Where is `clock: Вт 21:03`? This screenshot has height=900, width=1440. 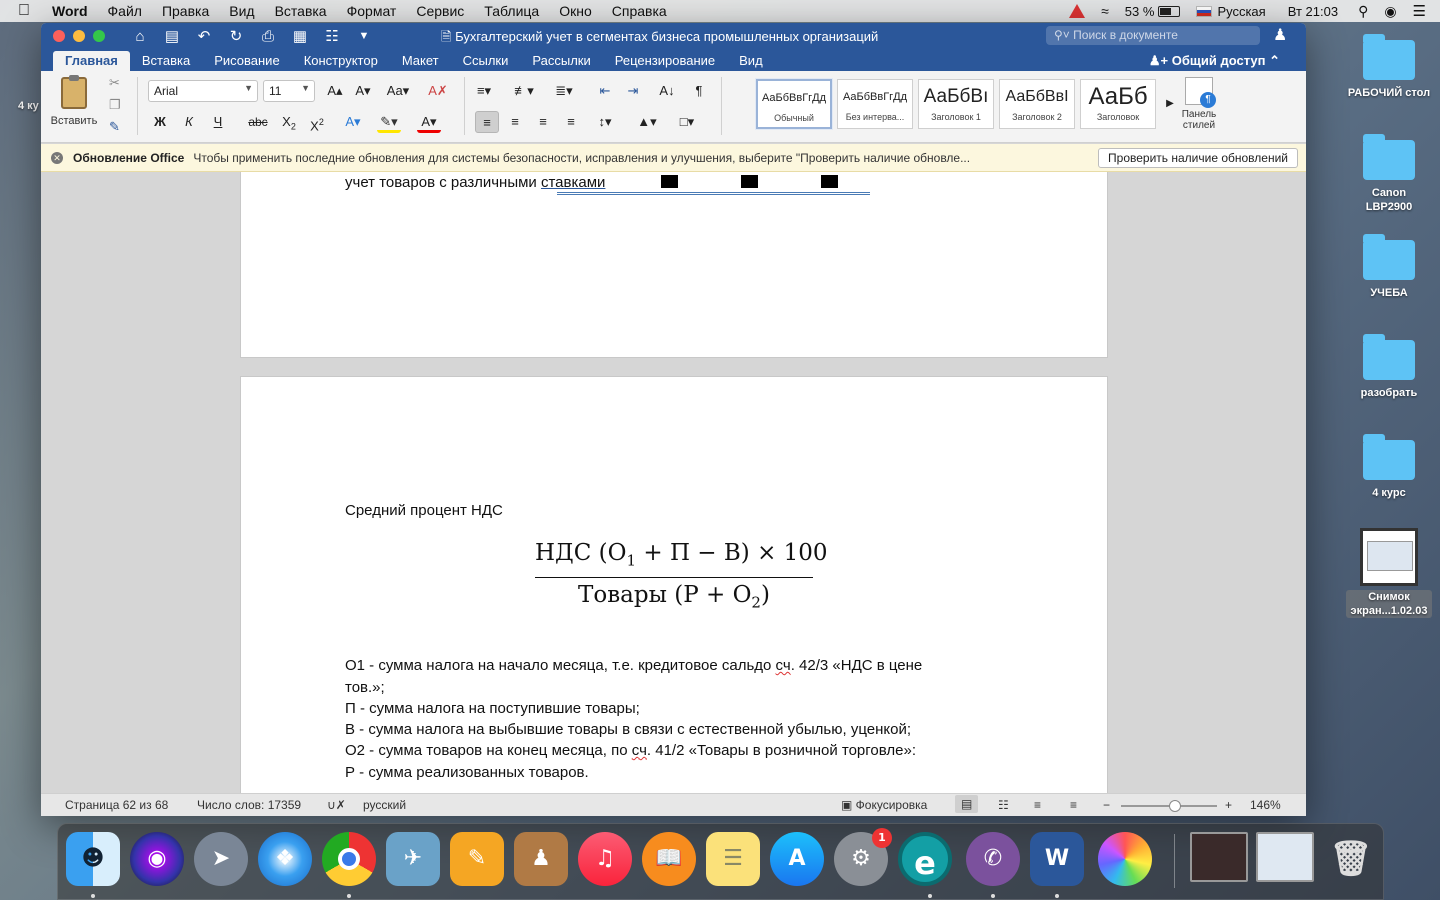
clock: Вт 21:03 is located at coordinates (1312, 11).